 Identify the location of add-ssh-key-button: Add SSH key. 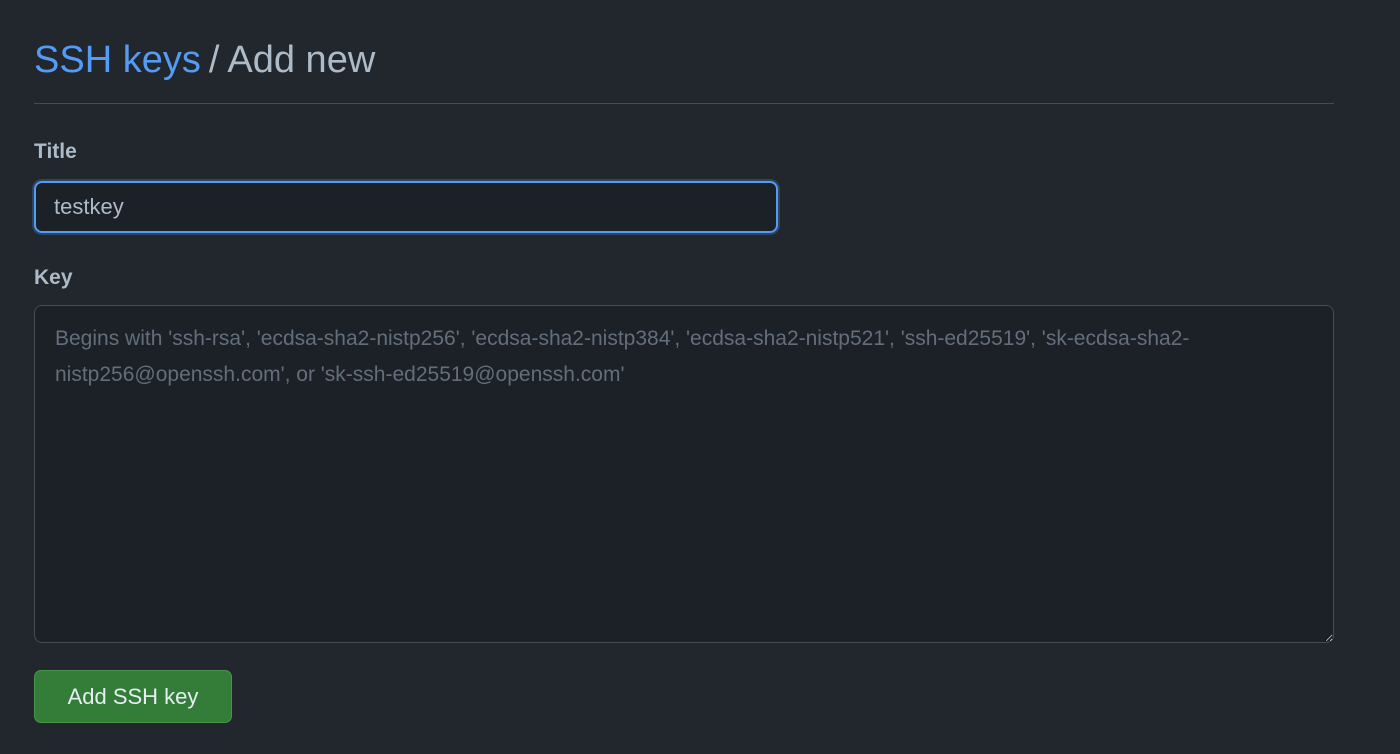
(133, 696).